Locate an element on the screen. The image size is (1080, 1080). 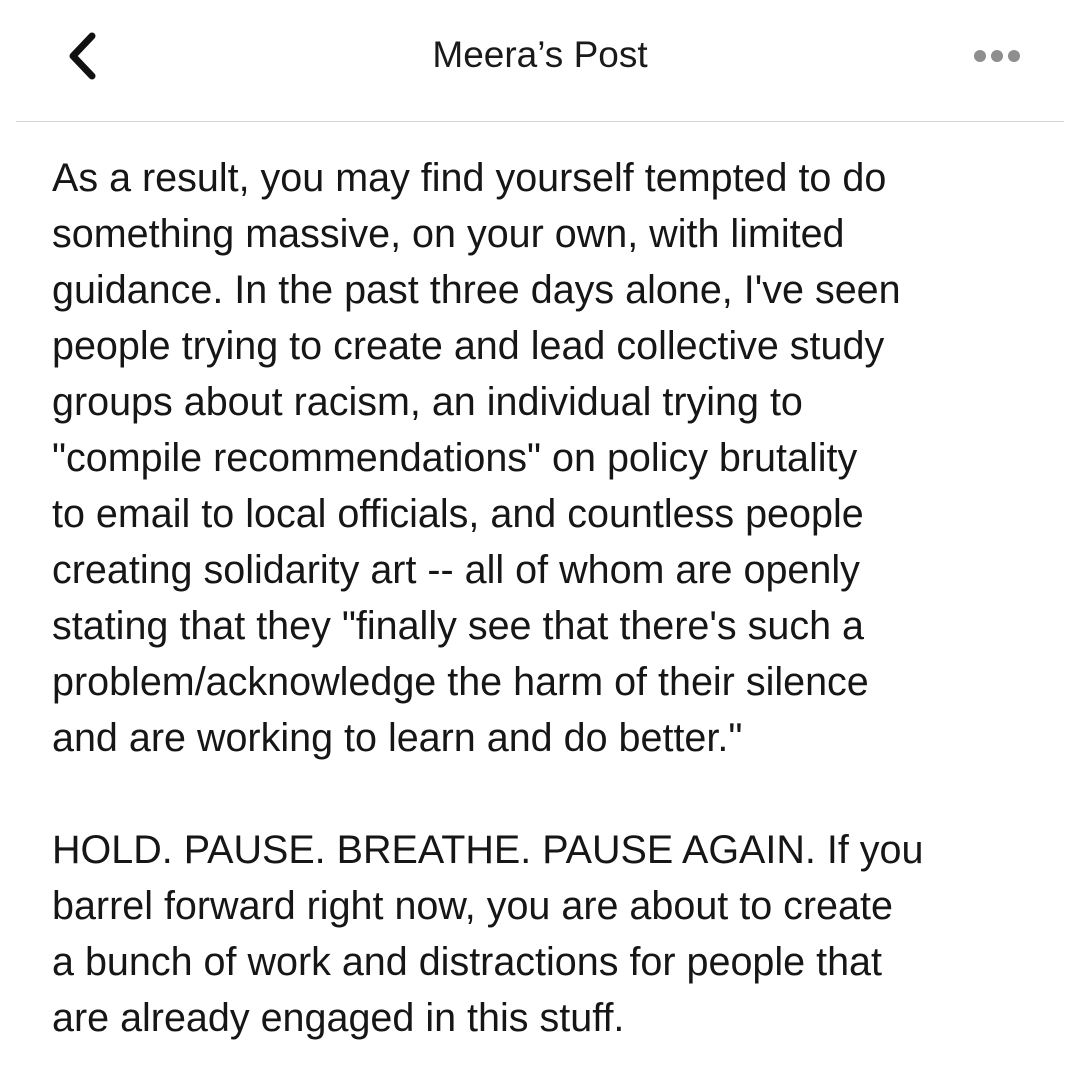
page-title: Meera’s Post is located at coordinates (540, 54).